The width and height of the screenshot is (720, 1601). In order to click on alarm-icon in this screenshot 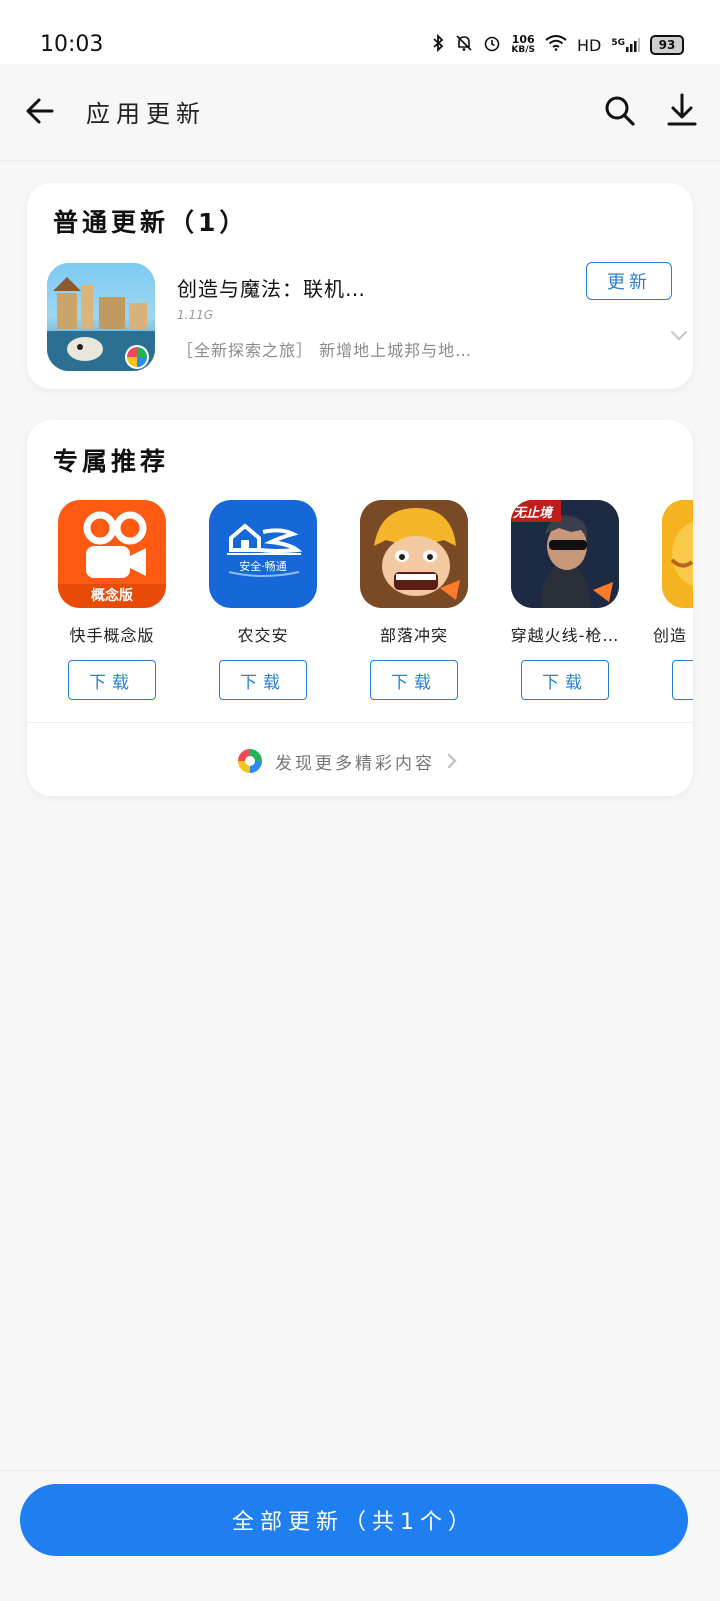, I will do `click(492, 45)`.